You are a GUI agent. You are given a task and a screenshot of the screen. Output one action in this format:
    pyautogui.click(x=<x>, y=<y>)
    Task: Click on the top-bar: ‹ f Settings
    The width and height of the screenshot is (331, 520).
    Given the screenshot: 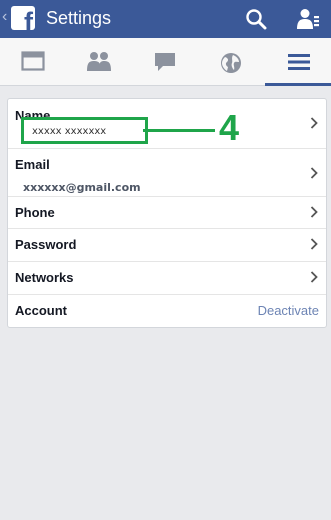 What is the action you would take?
    pyautogui.click(x=165, y=19)
    